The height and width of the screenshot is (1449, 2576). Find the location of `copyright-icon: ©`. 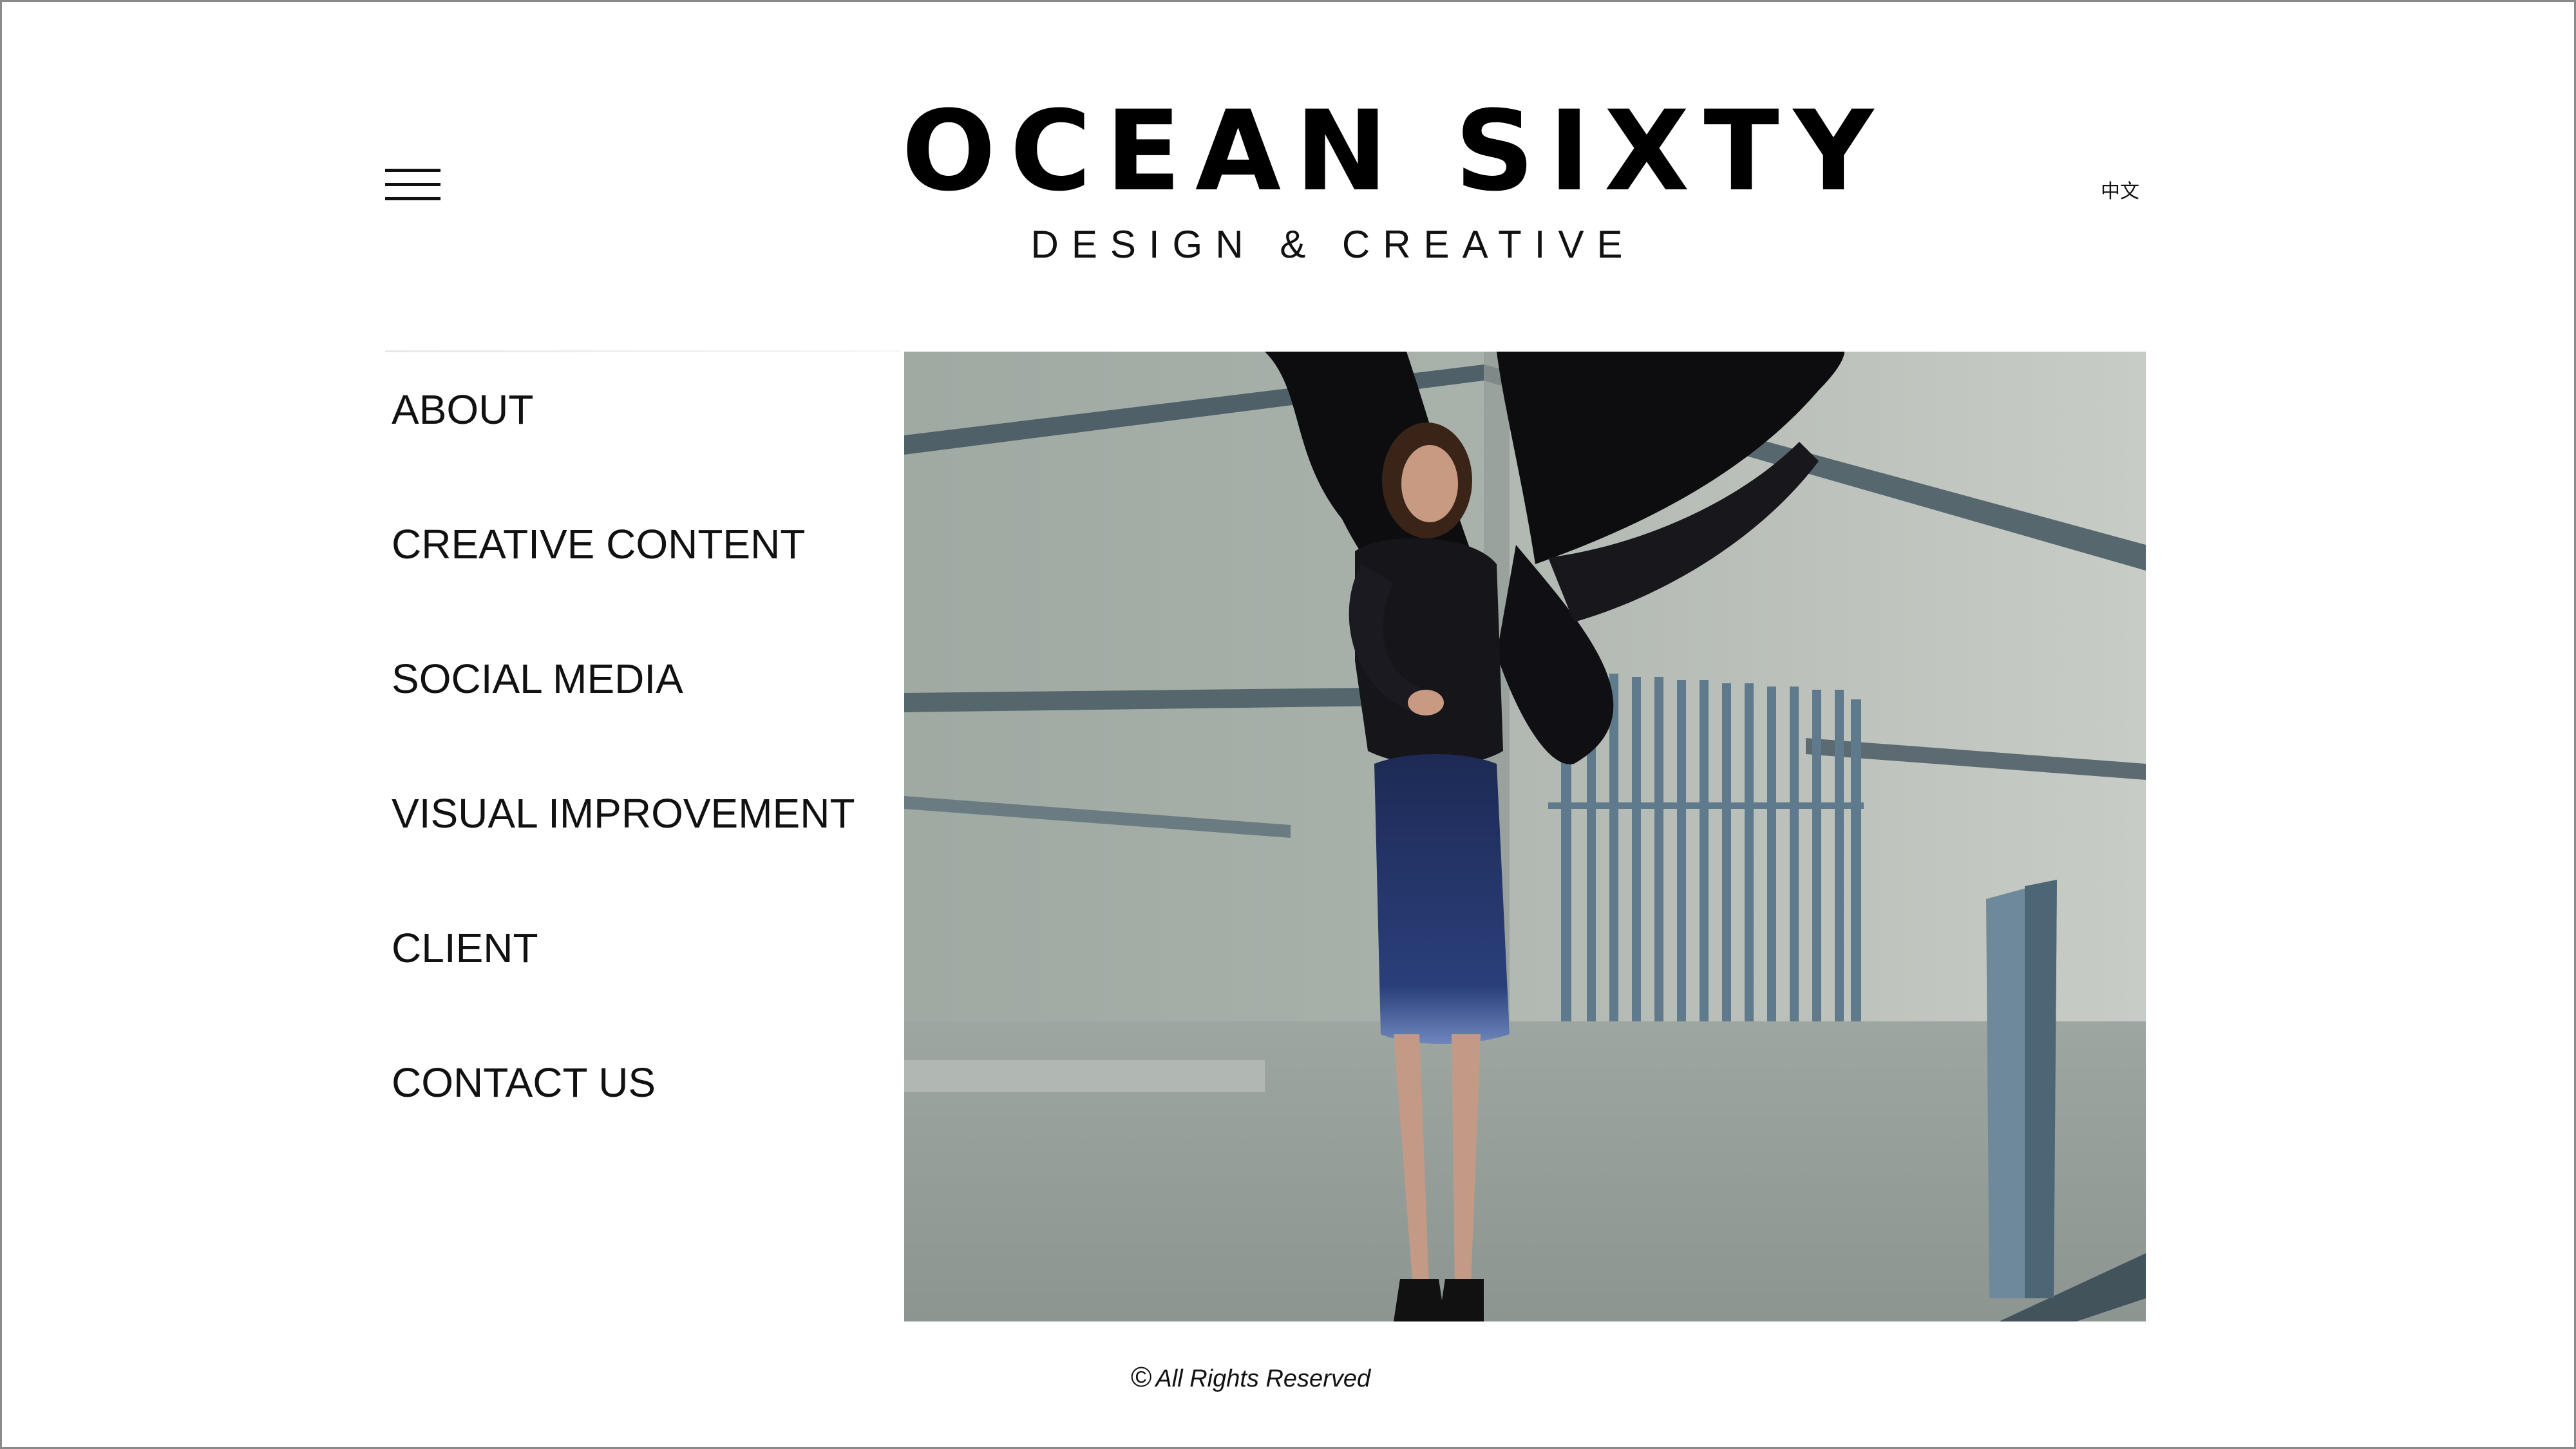

copyright-icon: © is located at coordinates (1141, 1377).